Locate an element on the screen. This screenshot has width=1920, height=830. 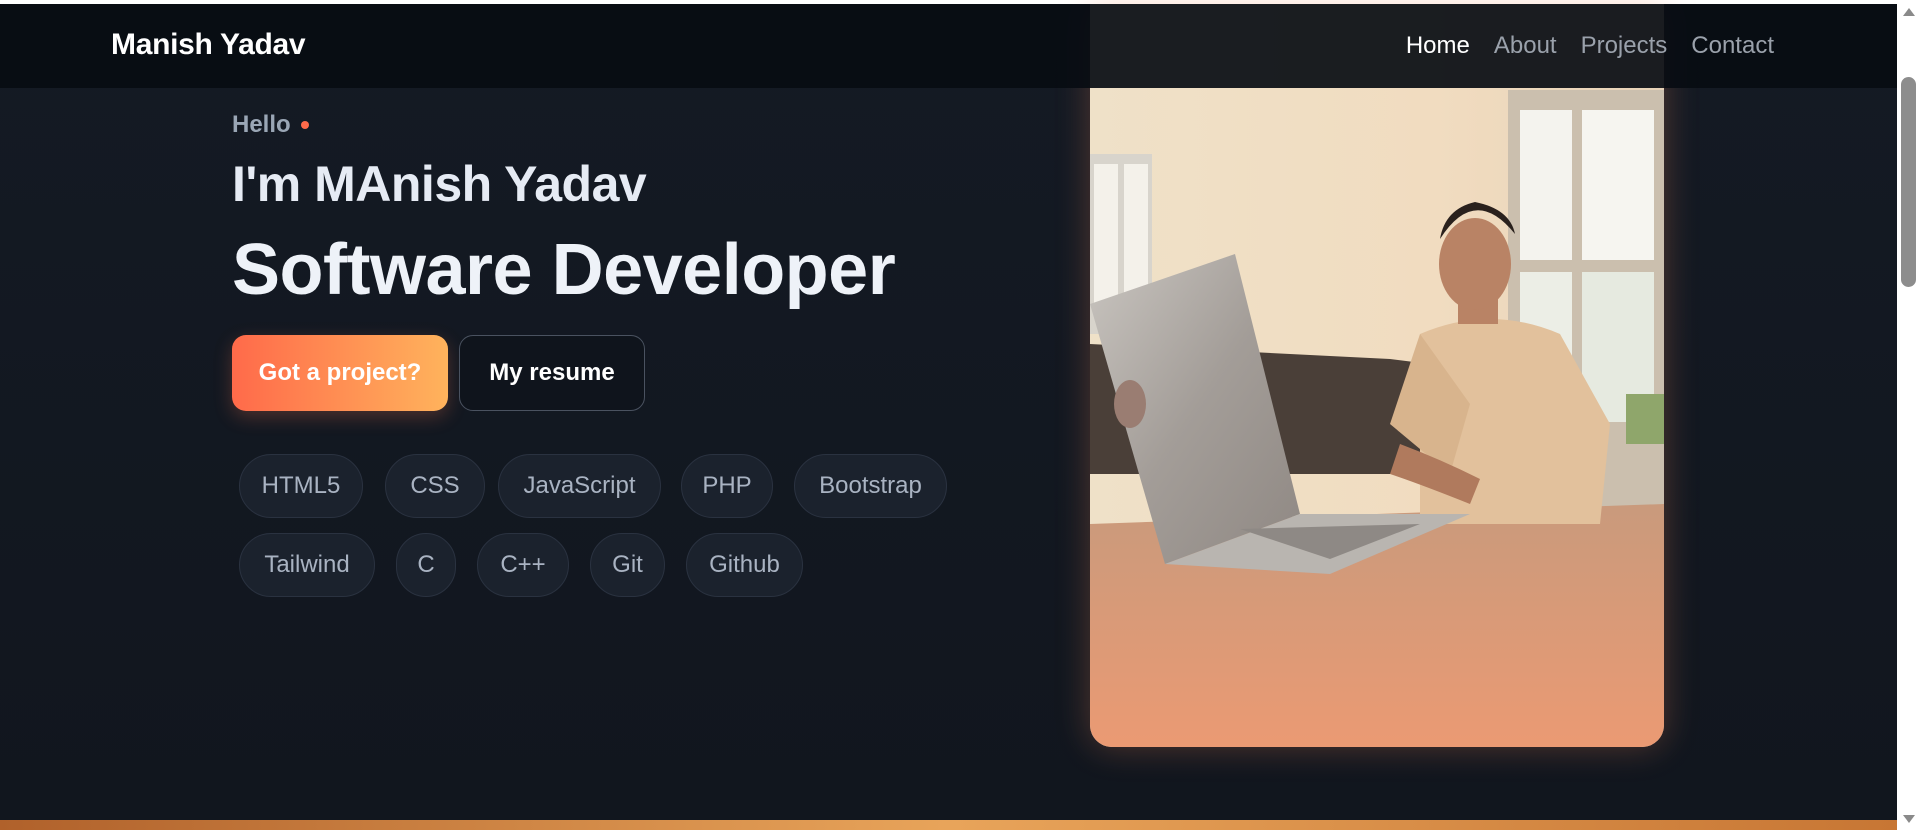
my-resume-button: My resume is located at coordinates (552, 373).